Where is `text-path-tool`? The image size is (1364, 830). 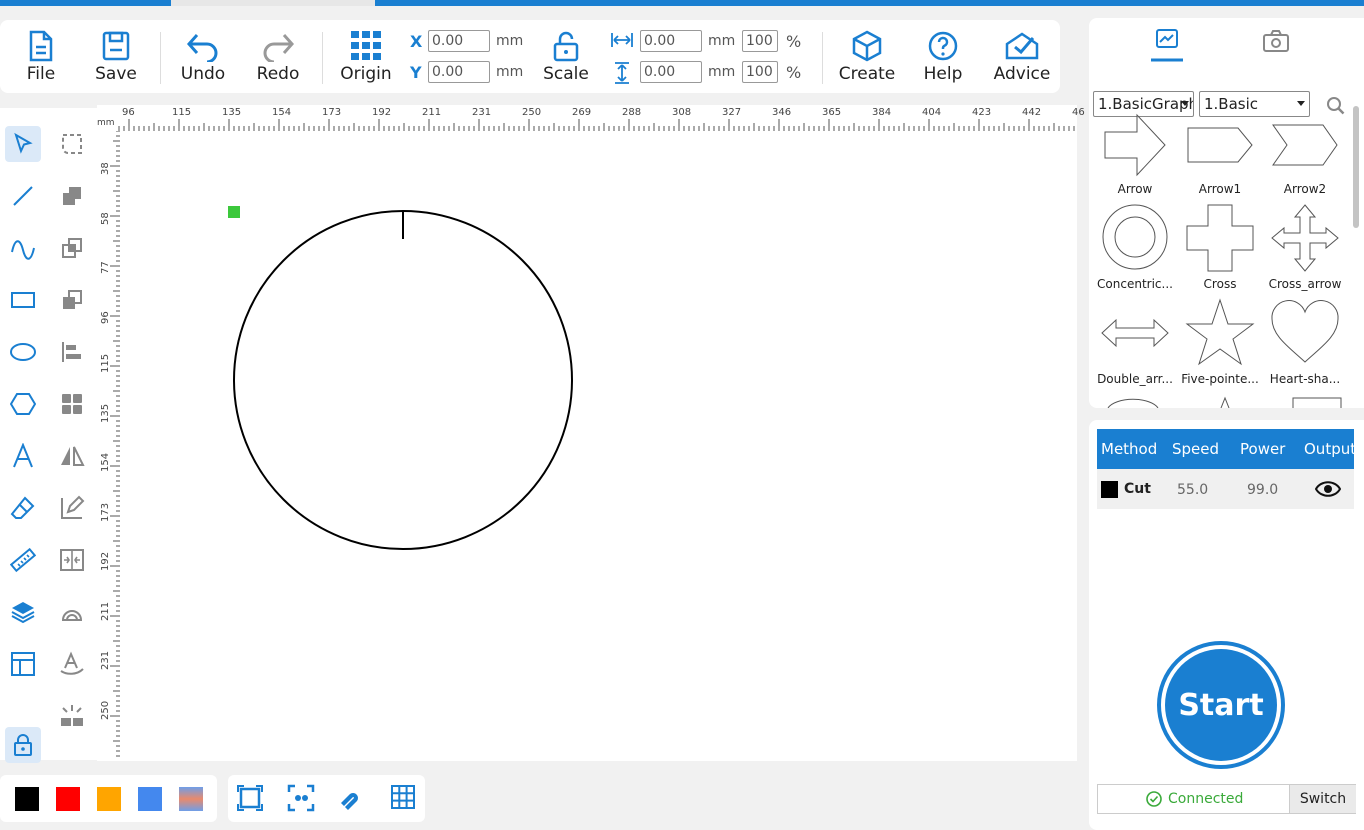
text-path-tool is located at coordinates (72, 664).